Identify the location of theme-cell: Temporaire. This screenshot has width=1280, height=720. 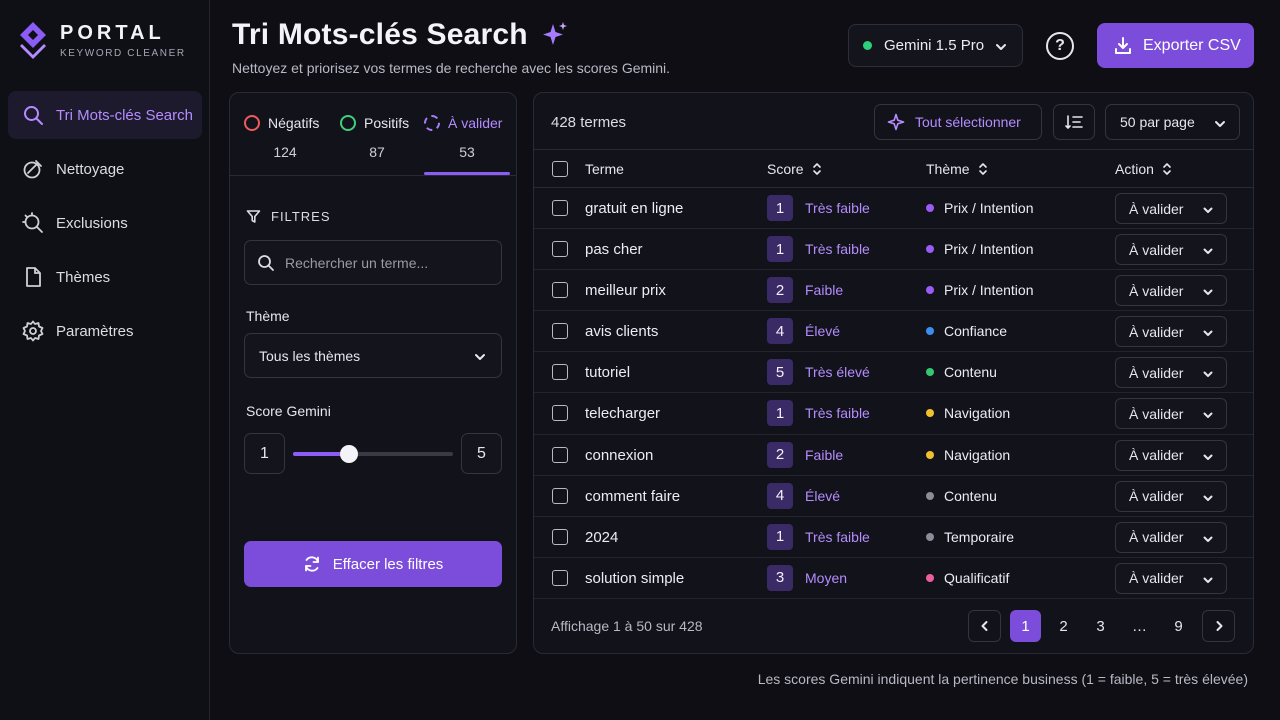
(970, 537).